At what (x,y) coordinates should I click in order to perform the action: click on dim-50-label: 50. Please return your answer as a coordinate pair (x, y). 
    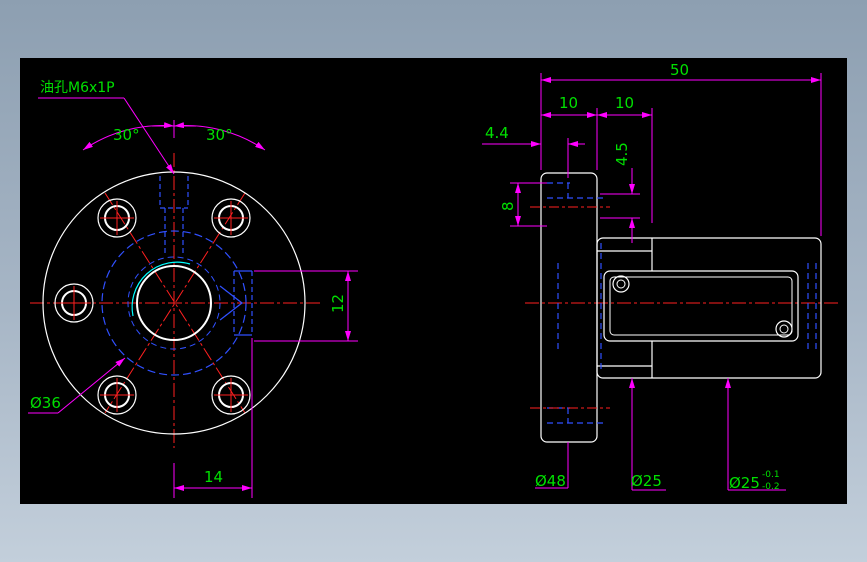
    Looking at the image, I should click on (679, 70).